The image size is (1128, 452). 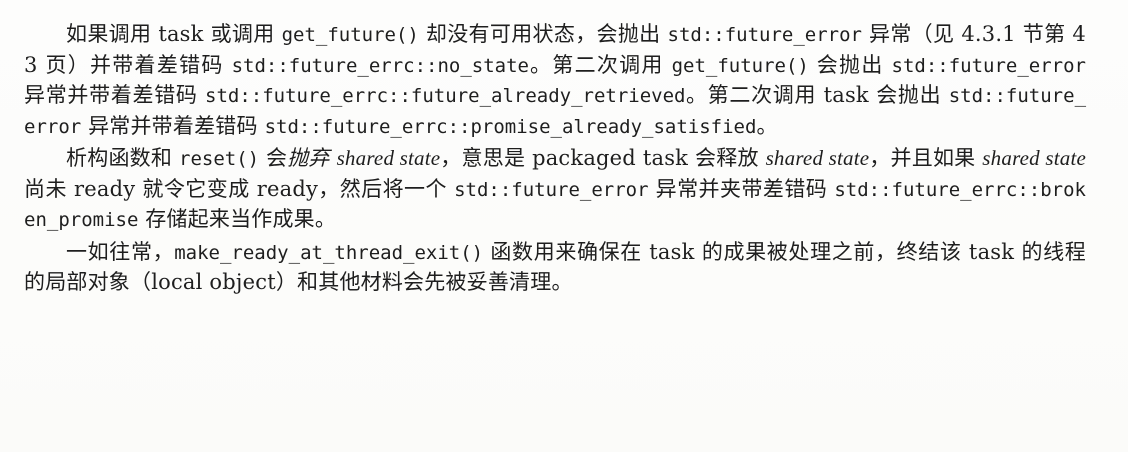 What do you see at coordinates (380, 65) in the screenshot?
I see `code-identifier: std::future_errc::no_state` at bounding box center [380, 65].